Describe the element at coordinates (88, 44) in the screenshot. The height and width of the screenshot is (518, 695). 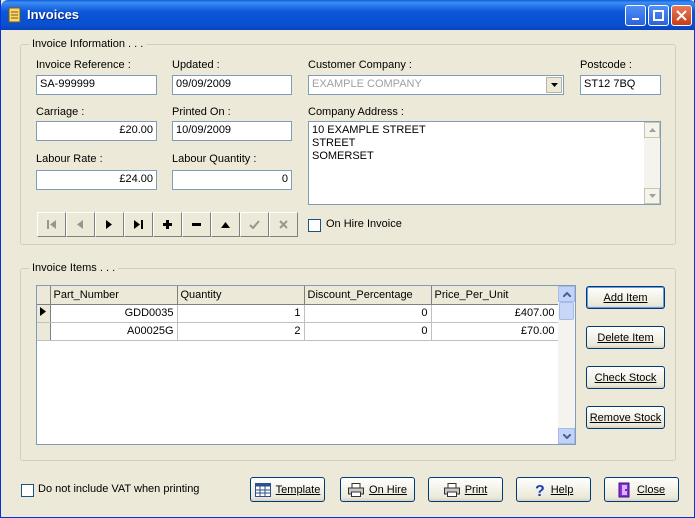
I see `invoice-information-title: Invoice Information . . .` at that location.